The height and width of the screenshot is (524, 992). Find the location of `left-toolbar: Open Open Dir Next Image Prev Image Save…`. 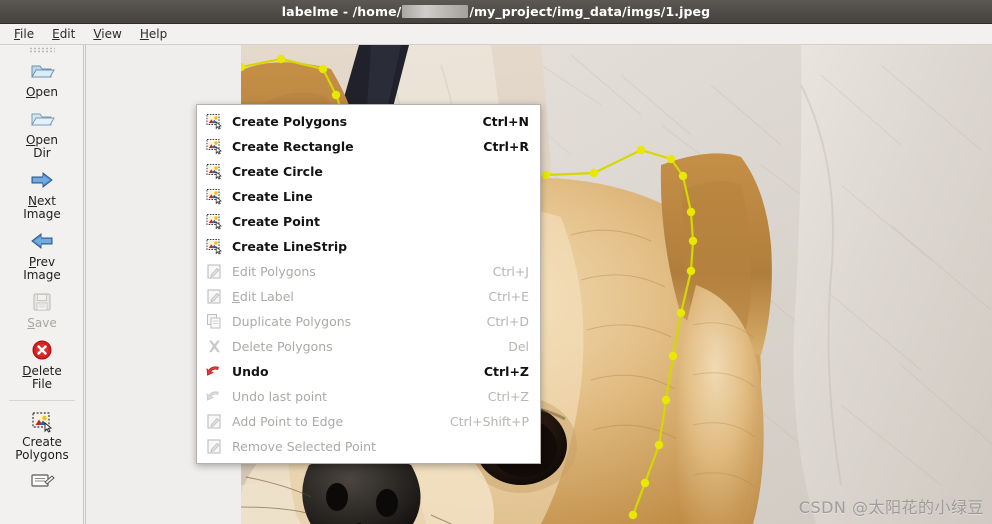

left-toolbar: Open Open Dir Next Image Prev Image Save… is located at coordinates (42, 284).